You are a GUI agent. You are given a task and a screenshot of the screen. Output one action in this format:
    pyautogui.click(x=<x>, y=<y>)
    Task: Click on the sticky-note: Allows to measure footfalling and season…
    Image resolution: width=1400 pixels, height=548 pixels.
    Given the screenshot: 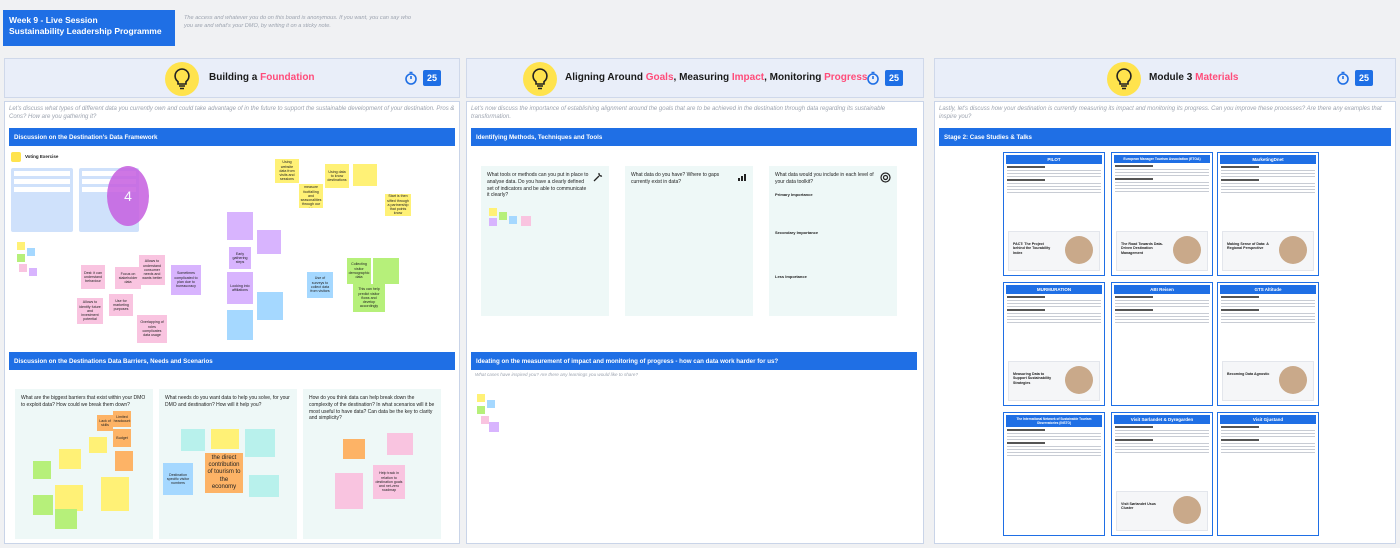 What is the action you would take?
    pyautogui.click(x=311, y=196)
    